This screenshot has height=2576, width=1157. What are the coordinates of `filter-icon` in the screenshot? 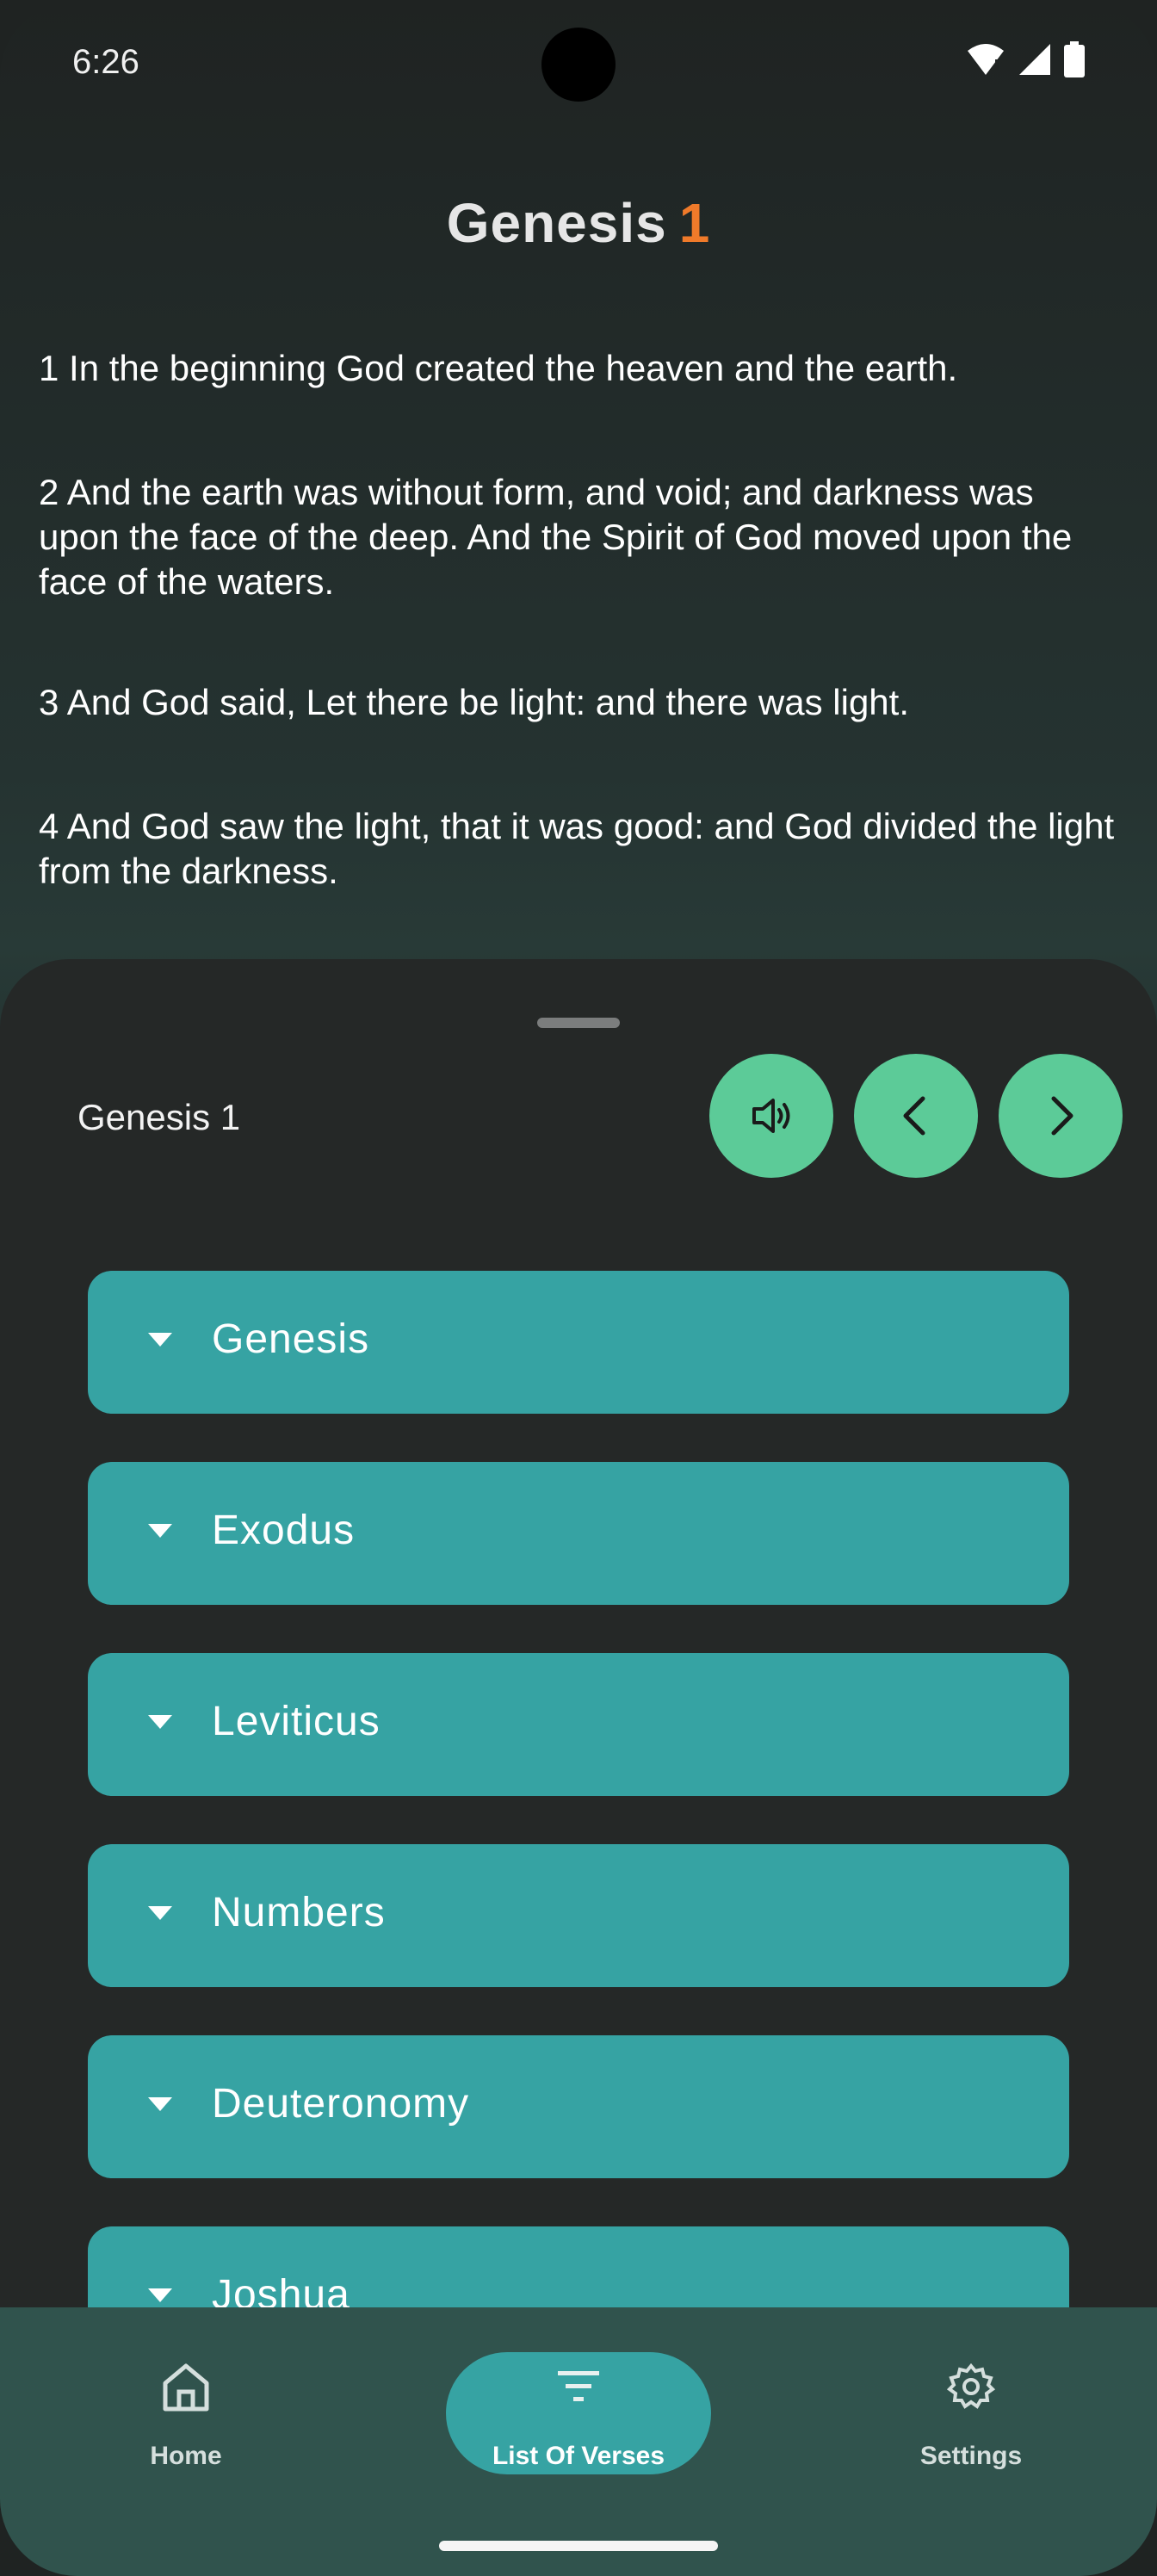 It's located at (579, 2386).